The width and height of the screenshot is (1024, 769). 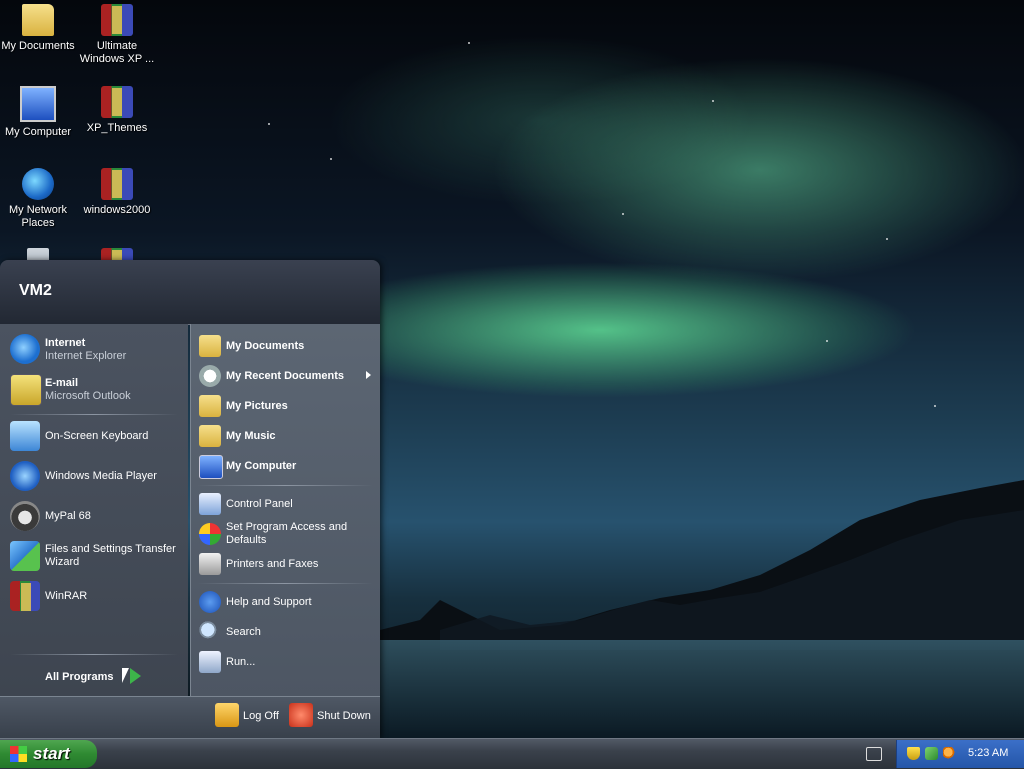 I want to click on run-icon, so click(x=210, y=662).